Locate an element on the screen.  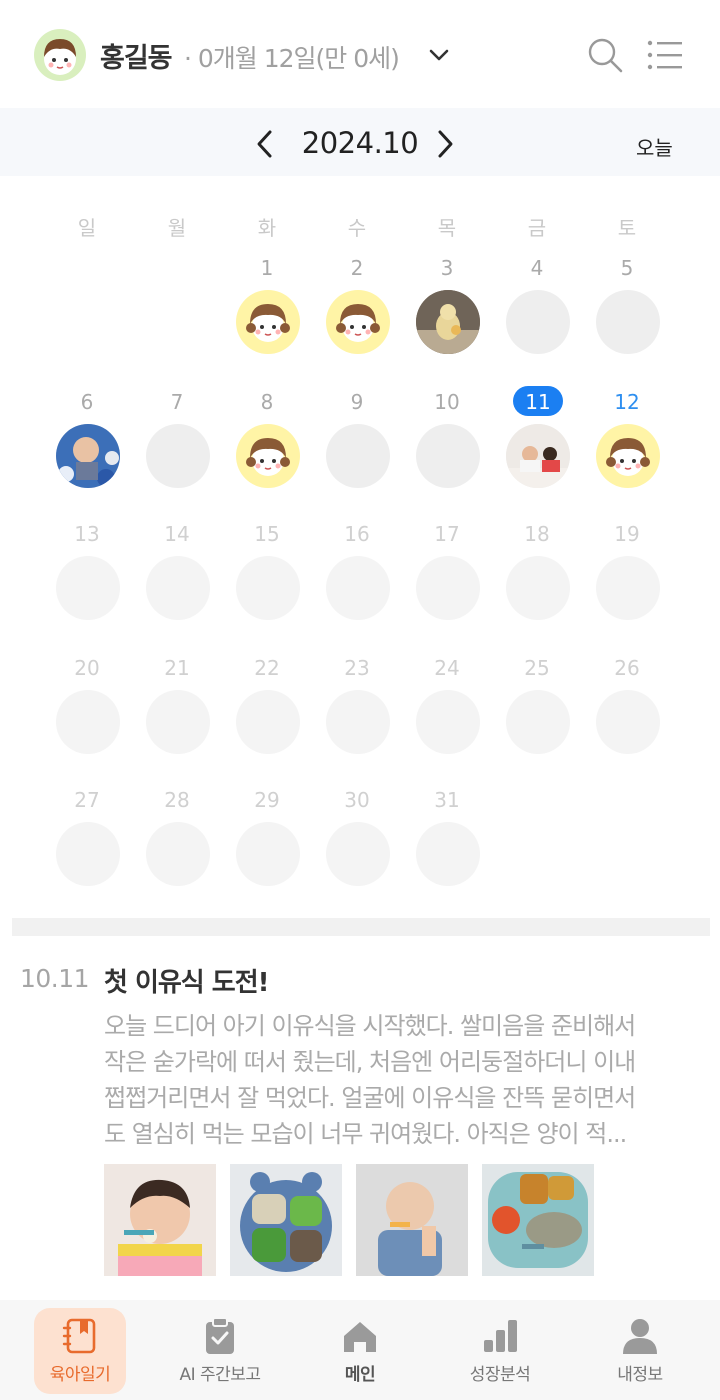
day-number: 4 is located at coordinates (537, 268).